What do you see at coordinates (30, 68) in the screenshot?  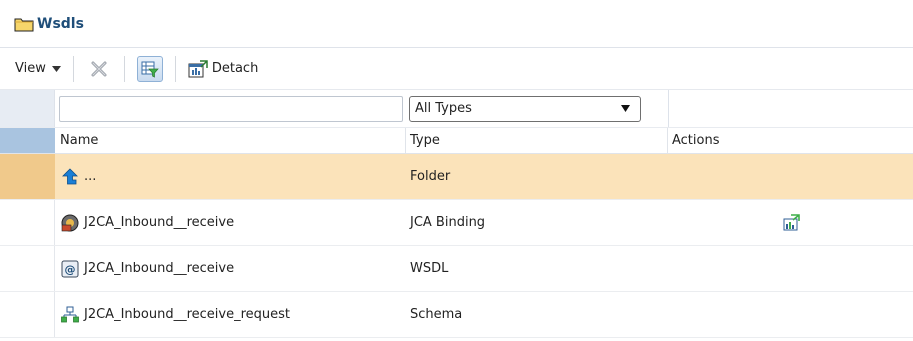 I see `view-menu-label: View` at bounding box center [30, 68].